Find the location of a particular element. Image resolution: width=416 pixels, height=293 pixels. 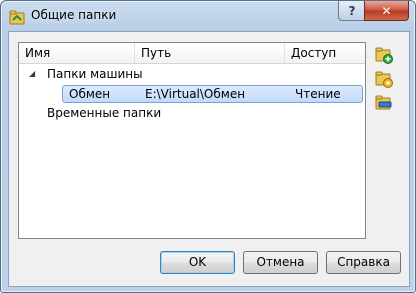

row-access: Чтение is located at coordinates (318, 94).